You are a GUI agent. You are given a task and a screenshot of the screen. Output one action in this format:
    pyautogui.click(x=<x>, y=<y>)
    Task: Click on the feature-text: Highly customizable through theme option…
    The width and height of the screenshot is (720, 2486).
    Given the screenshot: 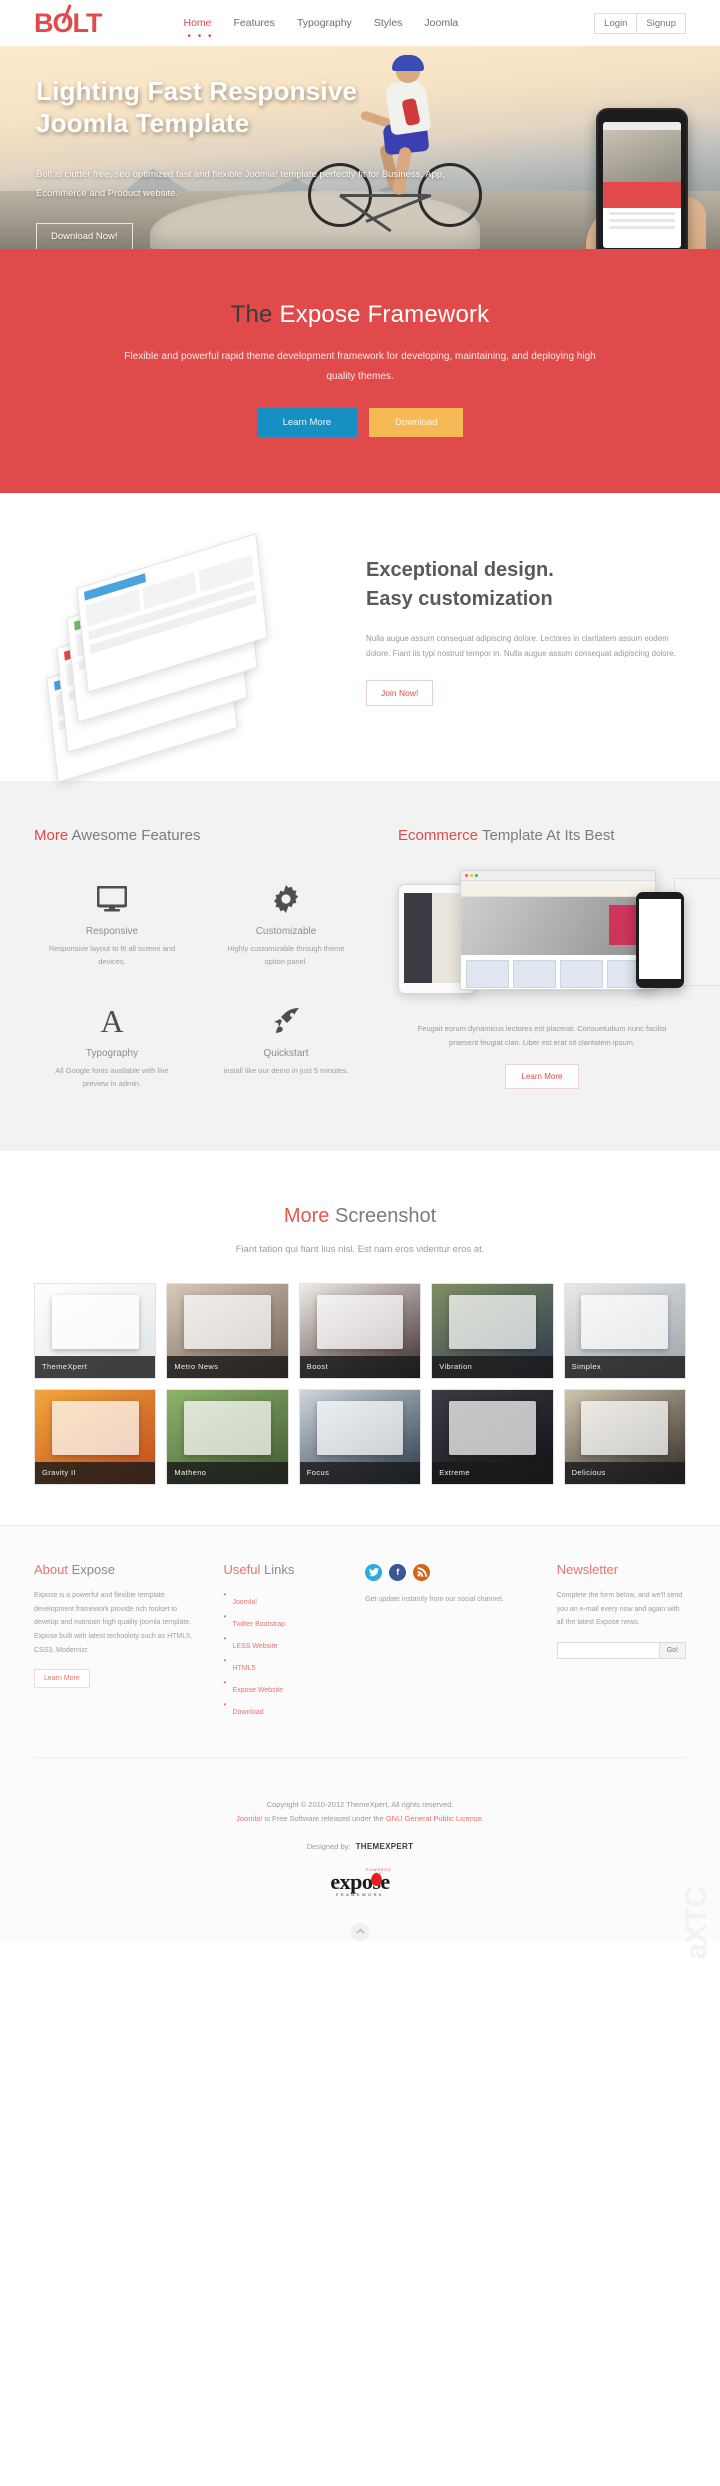 What is the action you would take?
    pyautogui.click(x=286, y=955)
    